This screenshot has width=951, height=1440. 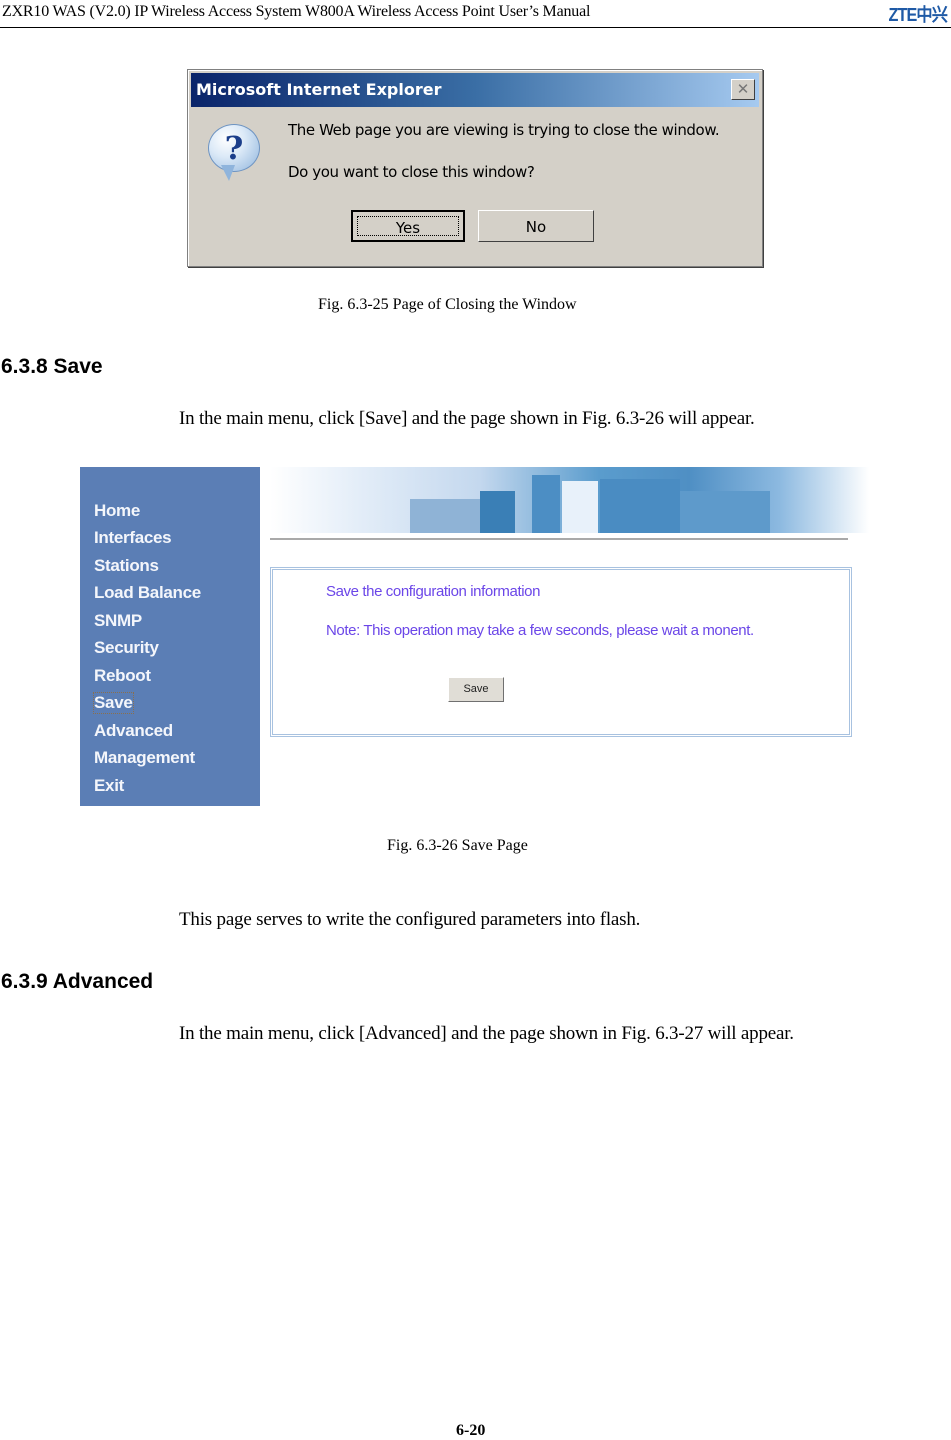 I want to click on zte-logo: ZTE中兴, so click(x=918, y=15).